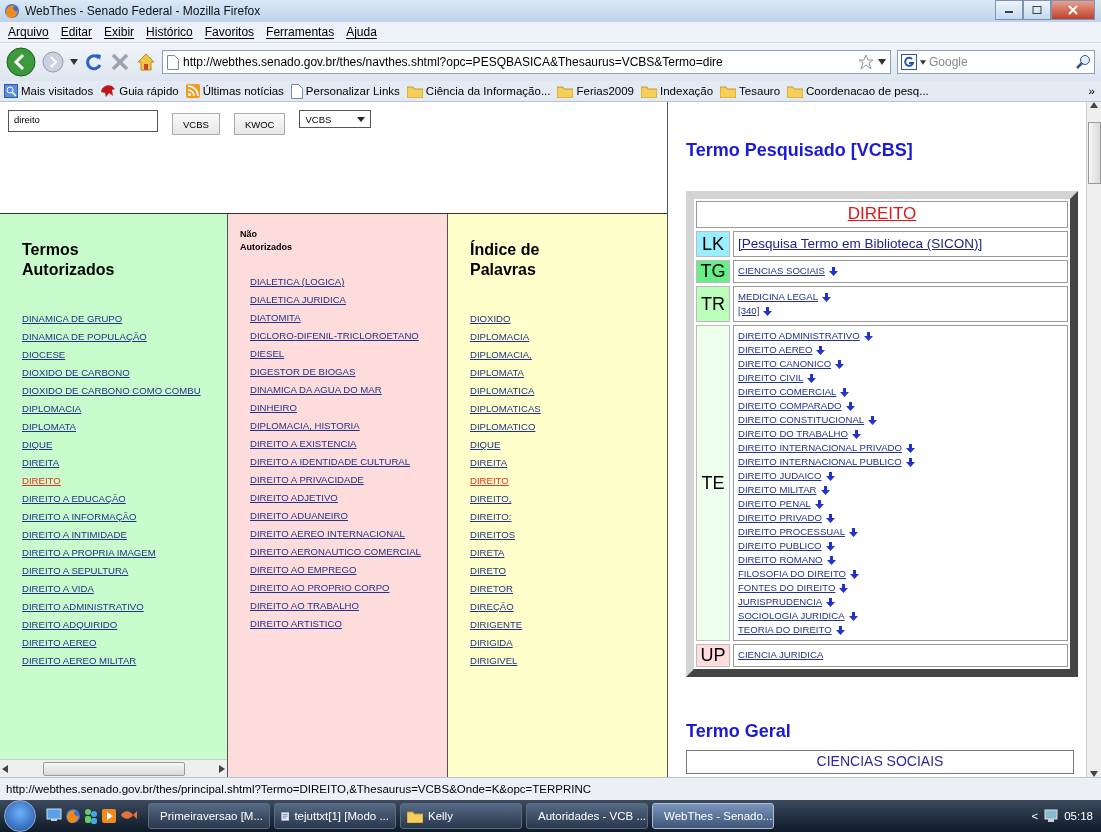 The image size is (1101, 832). I want to click on bookmark-link: Mais visitados, so click(57, 91).